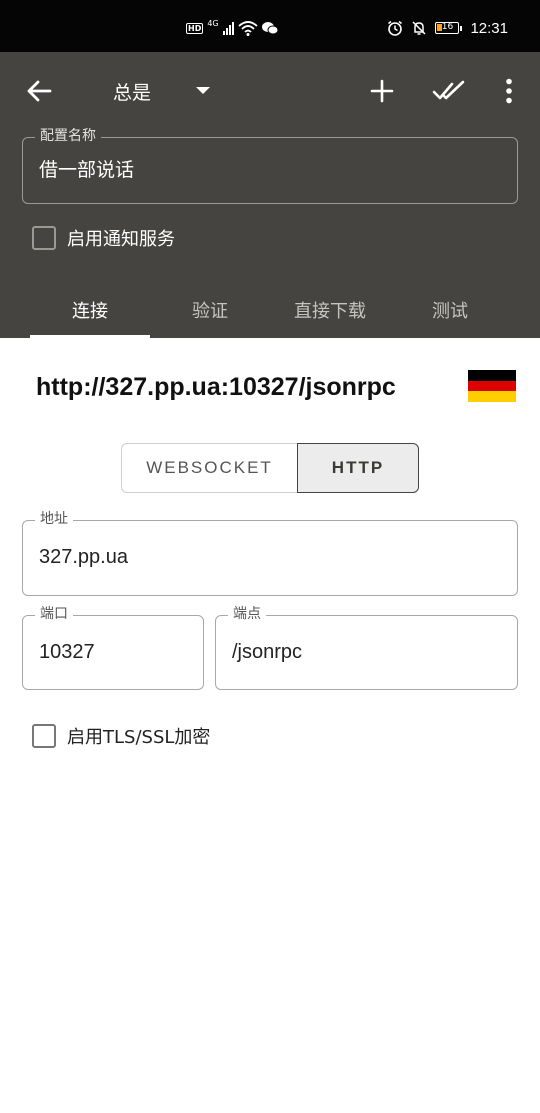 The width and height of the screenshot is (540, 1113). Describe the element at coordinates (209, 468) in the screenshot. I see `websocket-button: WEBSOCKET` at that location.